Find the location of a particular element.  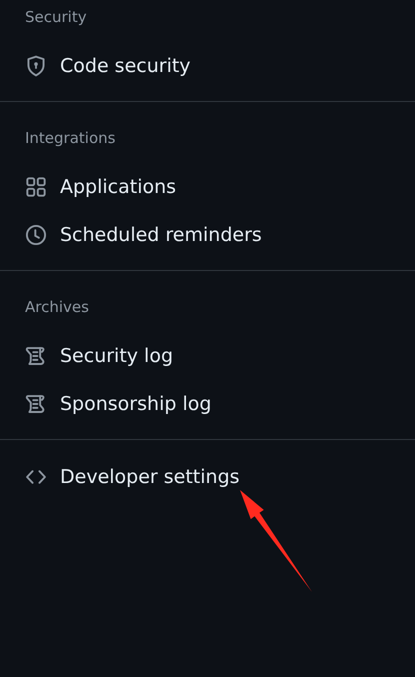

nav-item: Developer settings is located at coordinates (123, 477).